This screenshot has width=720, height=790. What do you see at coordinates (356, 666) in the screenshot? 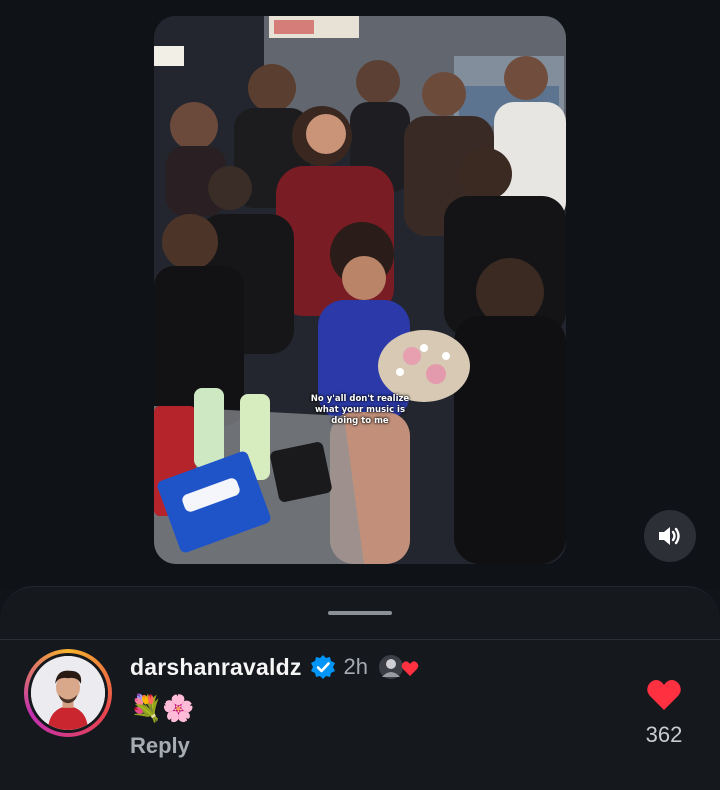
I see `comment-timestamp: 2h` at bounding box center [356, 666].